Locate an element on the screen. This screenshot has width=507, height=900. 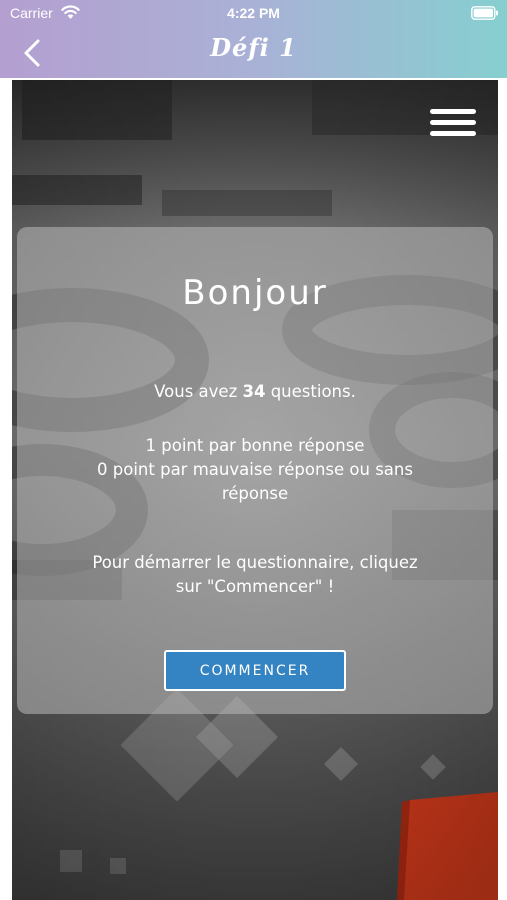
instruction-line2: sur "Commencer" ! is located at coordinates (255, 586).